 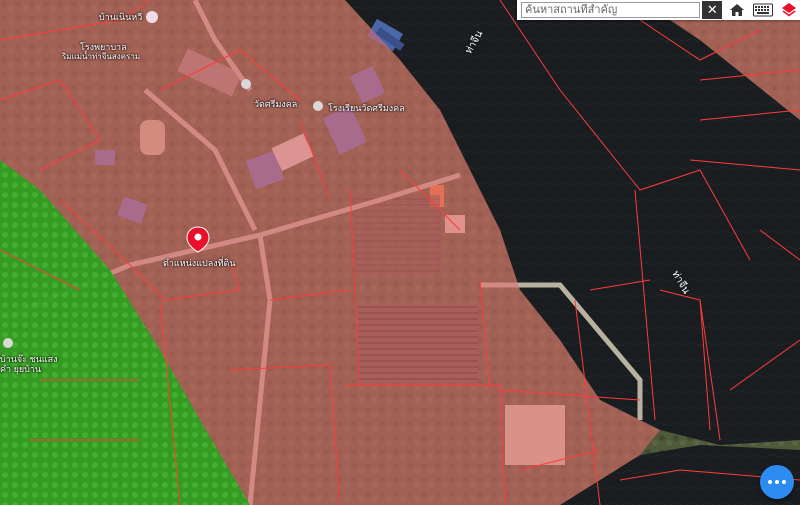 I want to click on place-label-left-2: คำ ยุยบ้าน, so click(x=21, y=369).